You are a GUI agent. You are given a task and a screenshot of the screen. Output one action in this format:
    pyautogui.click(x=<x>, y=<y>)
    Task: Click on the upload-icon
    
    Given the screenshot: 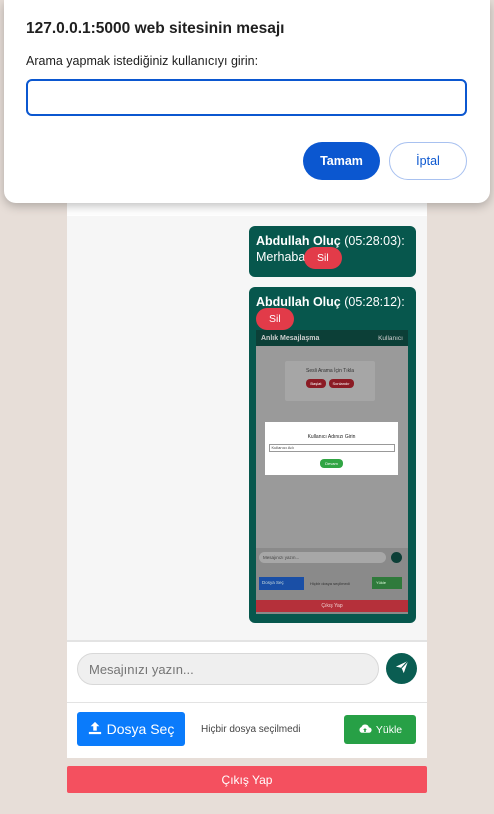 What is the action you would take?
    pyautogui.click(x=95, y=729)
    